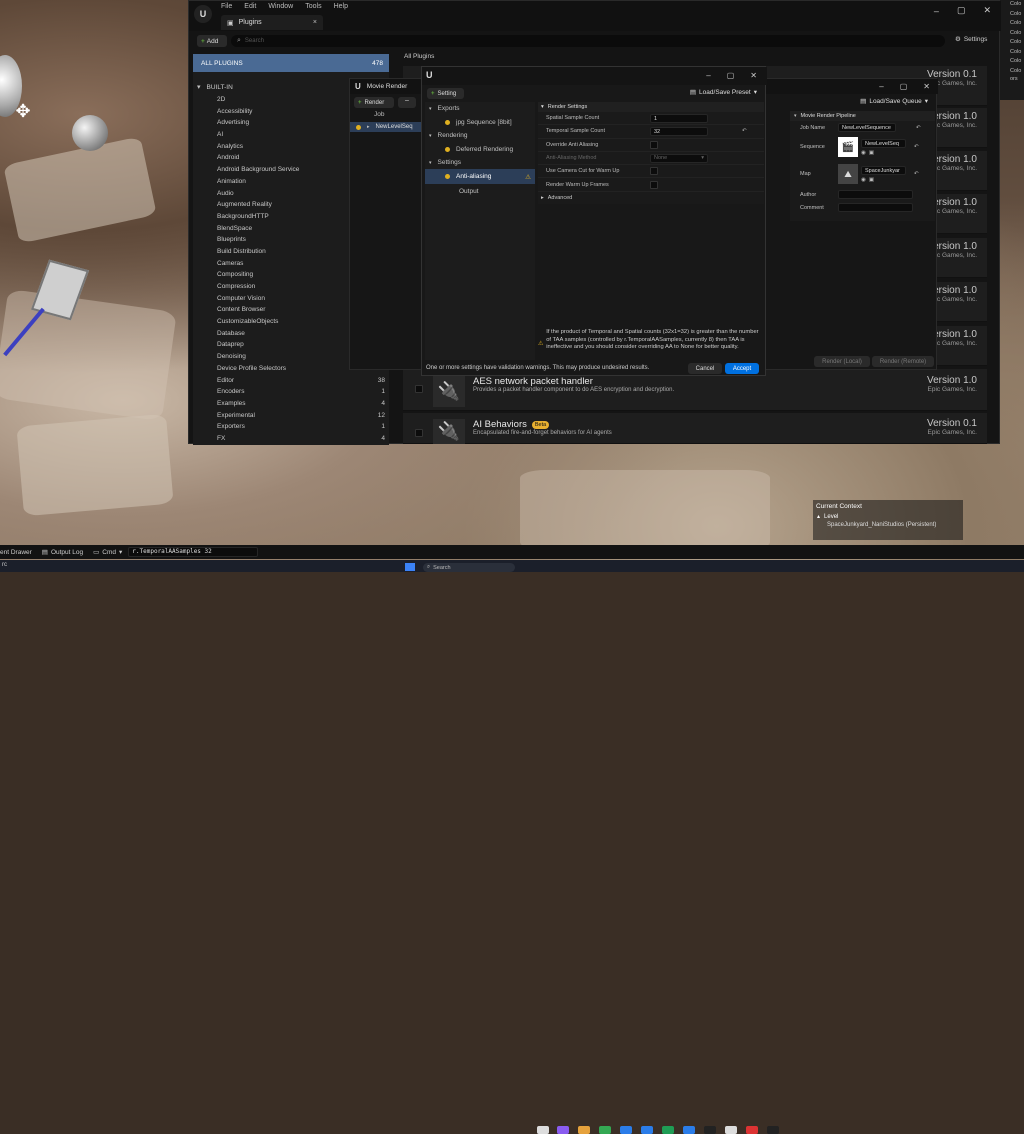 The height and width of the screenshot is (1134, 1024). What do you see at coordinates (315, 22) in the screenshot?
I see `close-tab-icon: ×` at bounding box center [315, 22].